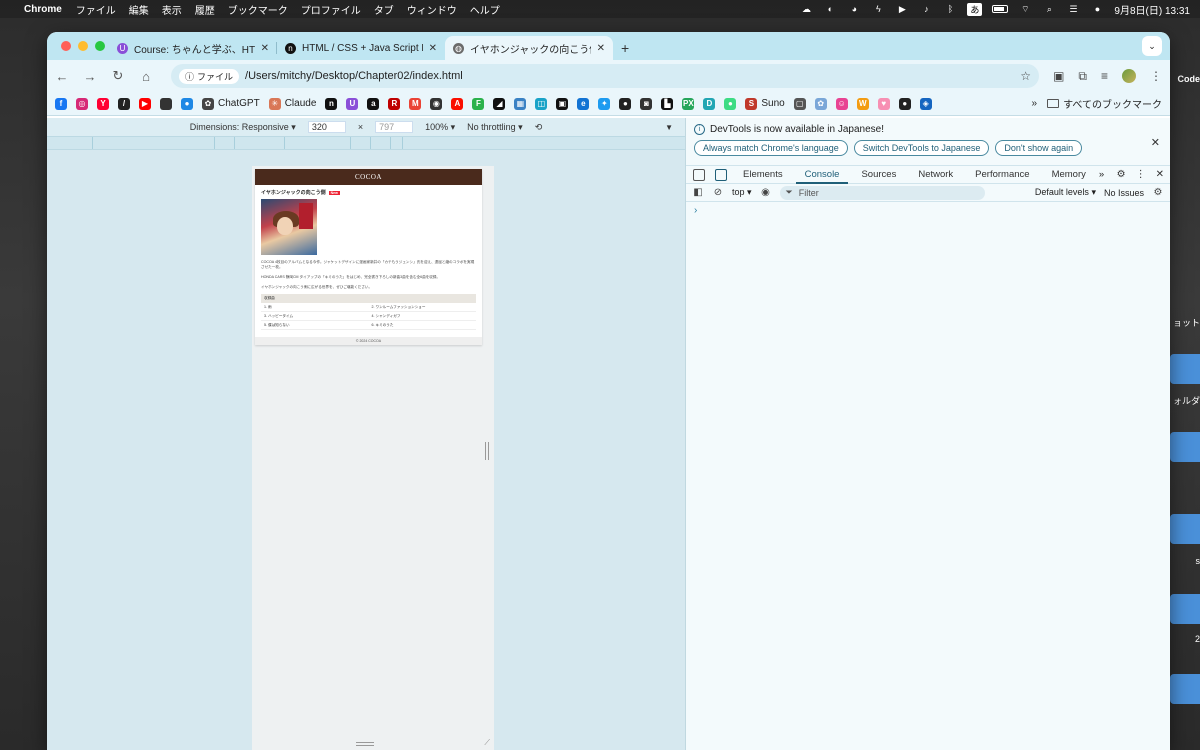  Describe the element at coordinates (1104, 76) in the screenshot. I see `reading-list-icon: ≡` at that location.